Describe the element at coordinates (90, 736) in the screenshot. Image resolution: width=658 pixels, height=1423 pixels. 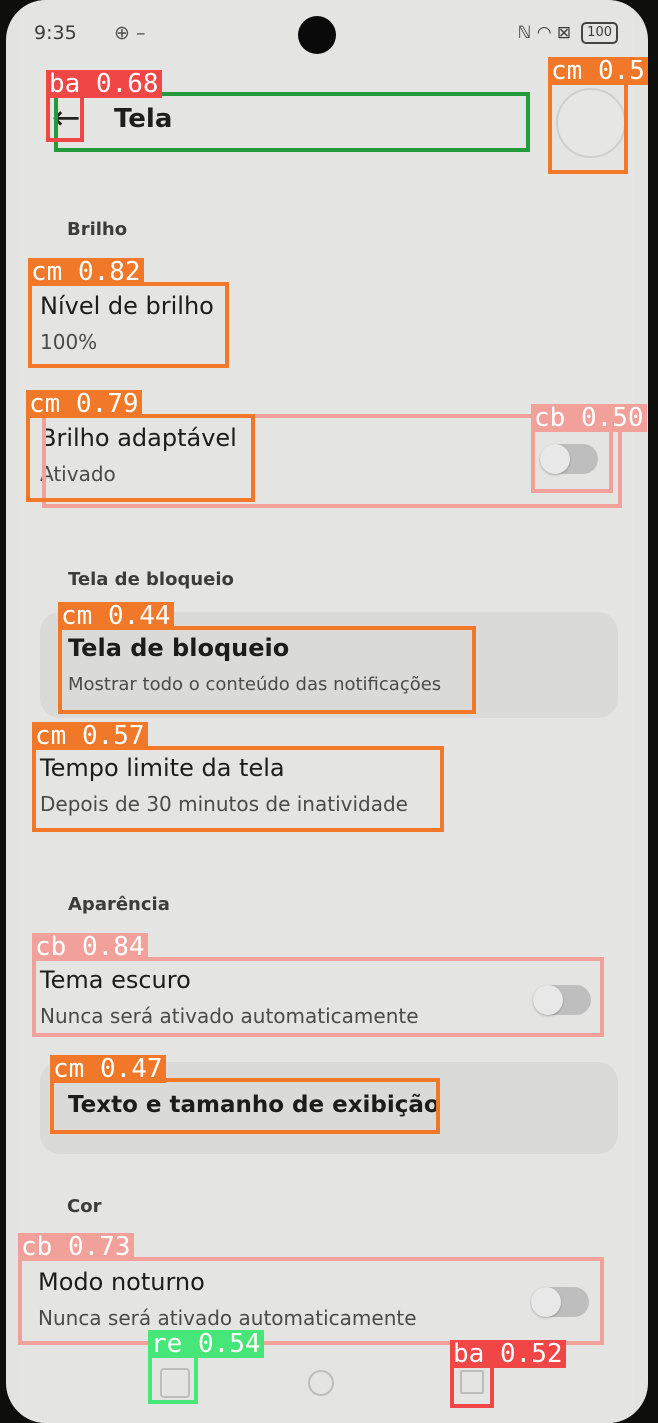
I see `detection-tag-tempo: cm 0.57` at that location.